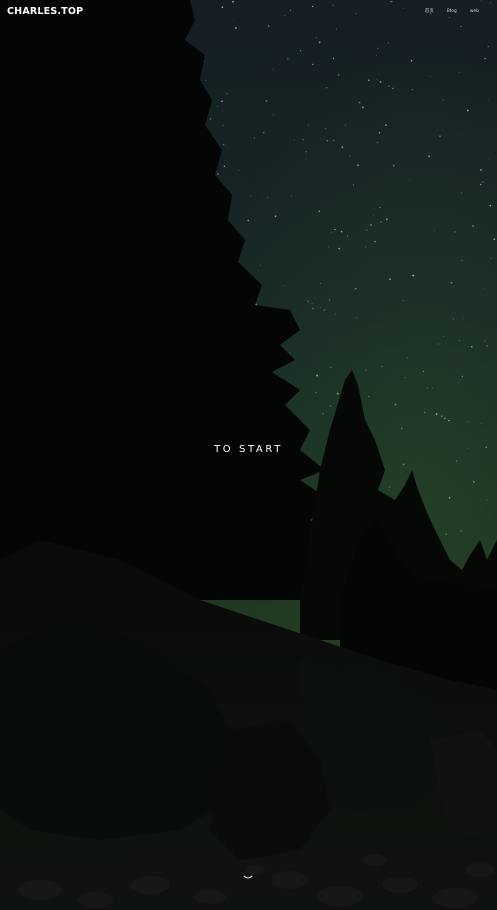  What do you see at coordinates (248, 12) in the screenshot?
I see `top-navigation-bar: CHARLES.TOP 首页 Blog web` at bounding box center [248, 12].